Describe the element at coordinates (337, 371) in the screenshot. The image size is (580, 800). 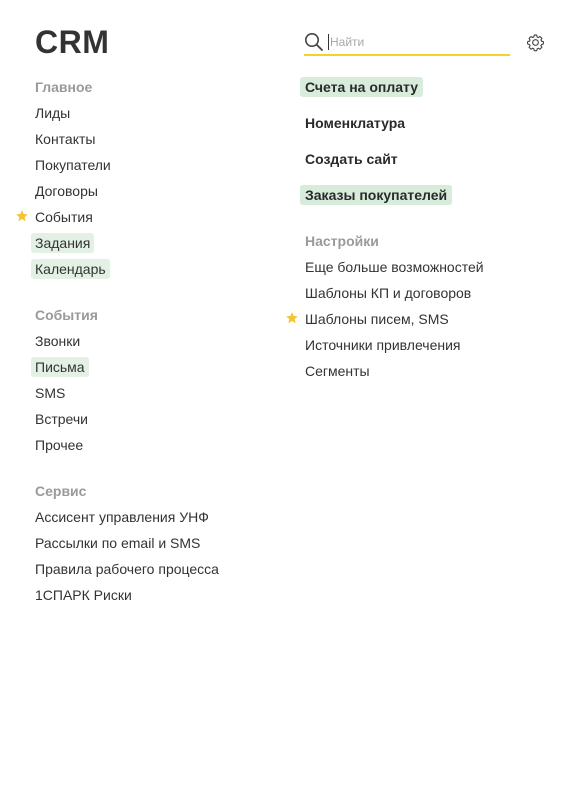
I see `menu-item-label: Сегменты` at that location.